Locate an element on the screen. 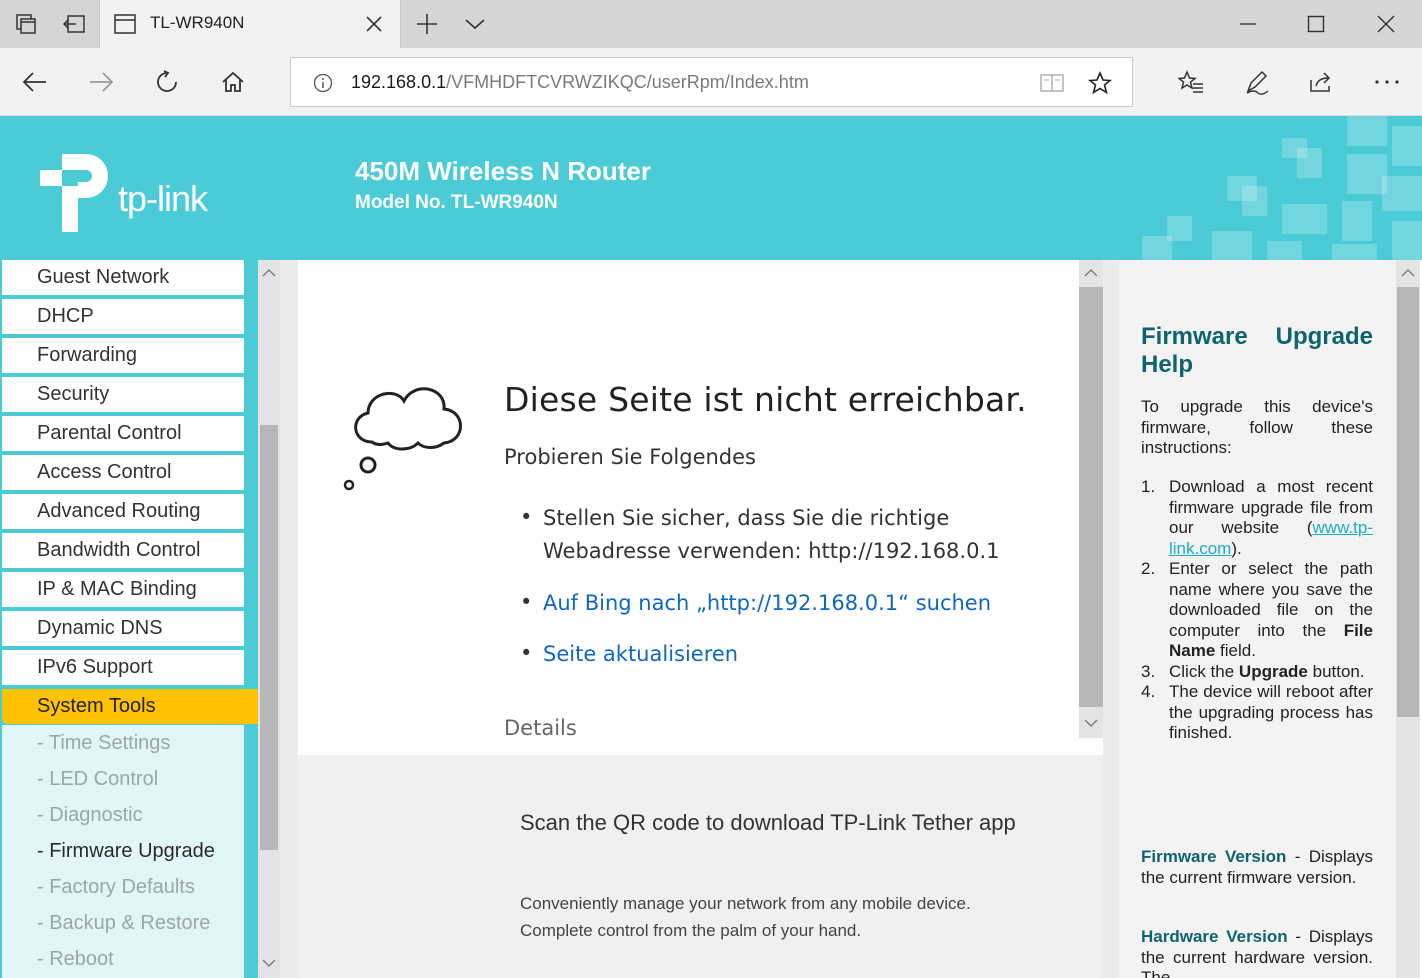 This screenshot has width=1422, height=978. submenu-item-backup-restore: - Backup & Restore is located at coordinates (123, 923).